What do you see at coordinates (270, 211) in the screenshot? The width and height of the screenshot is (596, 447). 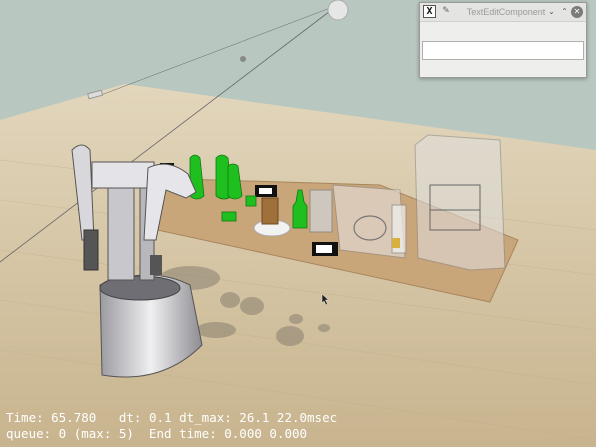 I see `brown-box` at bounding box center [270, 211].